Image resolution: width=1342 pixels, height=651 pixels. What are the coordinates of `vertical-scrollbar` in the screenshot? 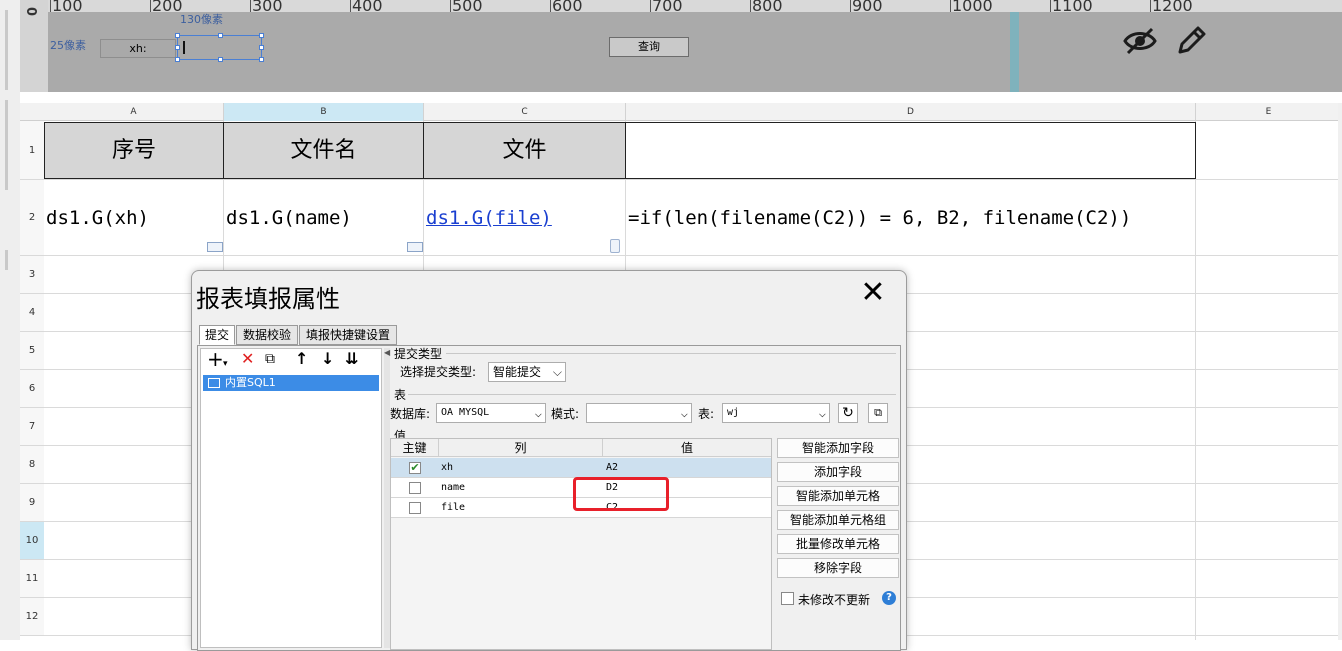 It's located at (1340, 371).